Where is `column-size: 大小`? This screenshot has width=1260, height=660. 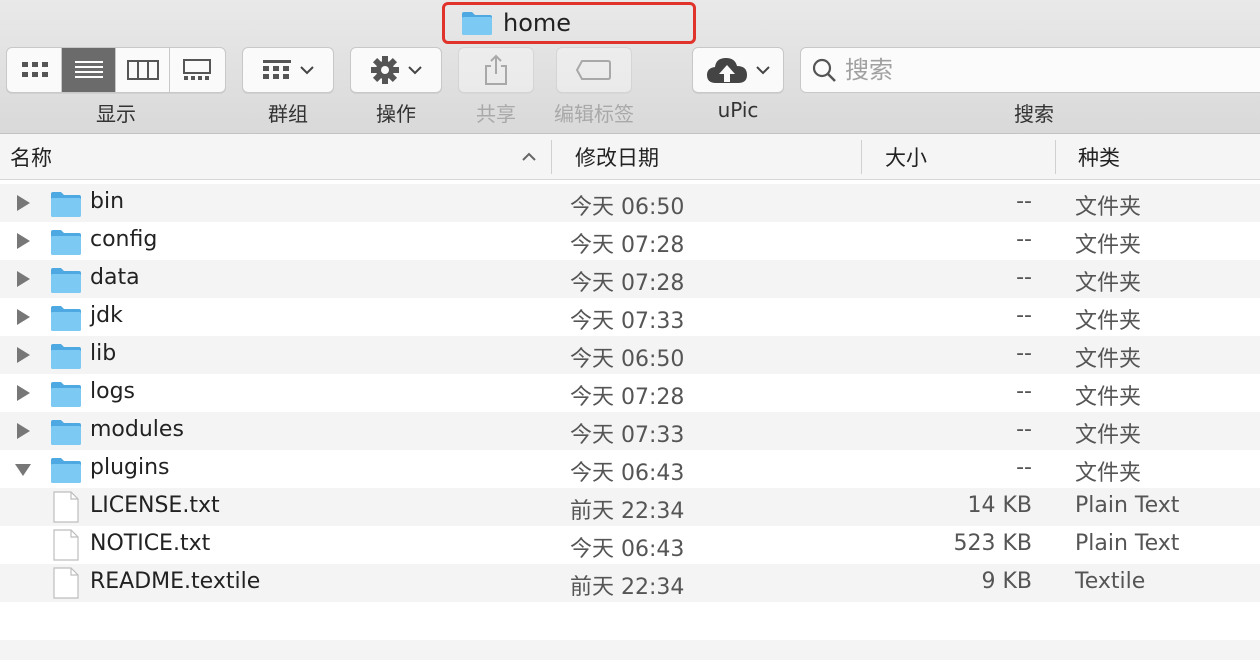 column-size: 大小 is located at coordinates (965, 157).